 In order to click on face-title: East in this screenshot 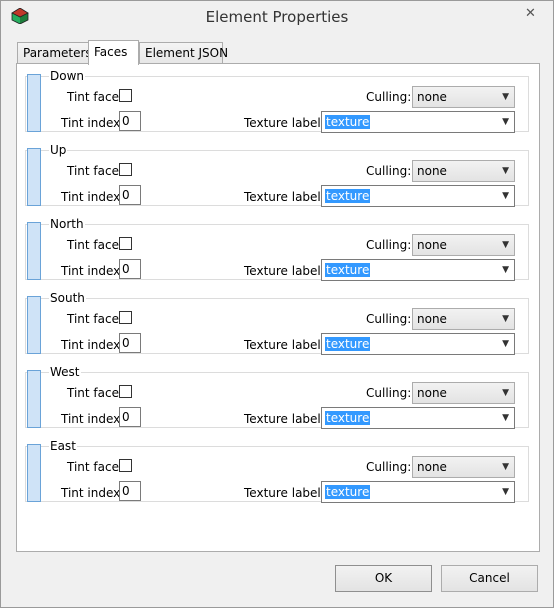, I will do `click(63, 446)`.